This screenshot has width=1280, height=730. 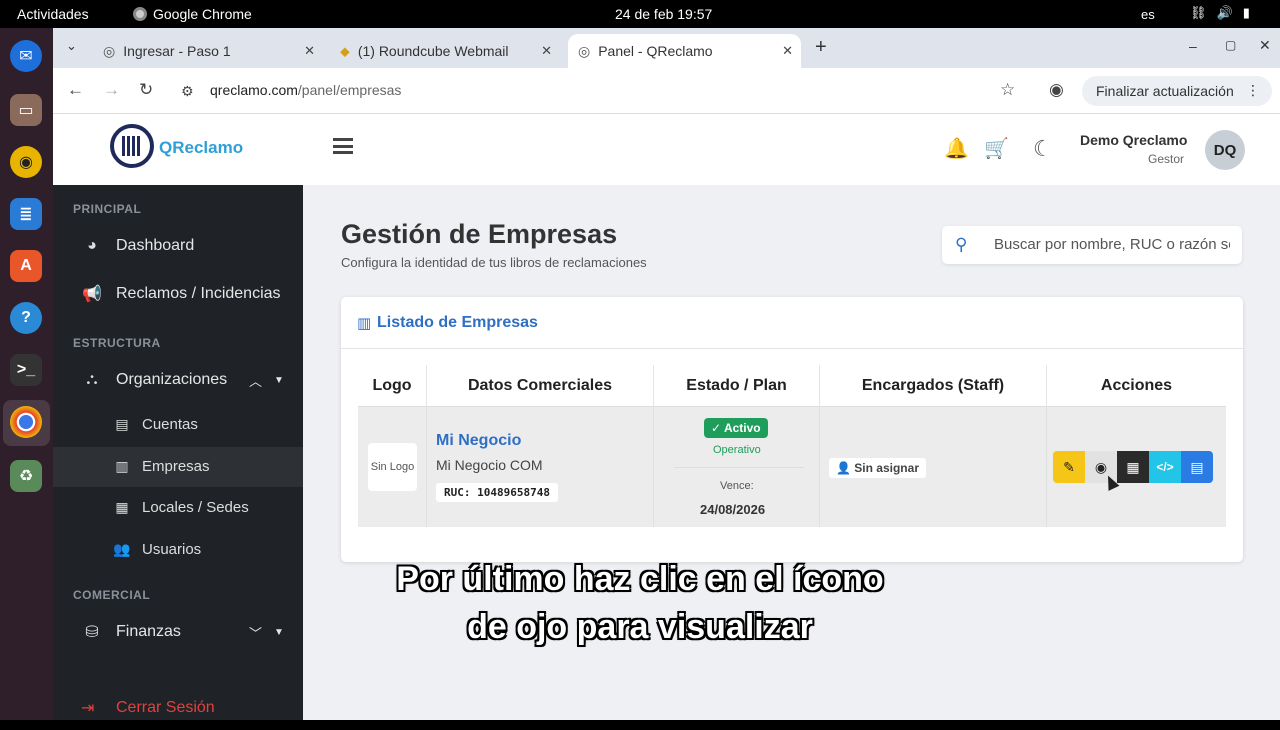 I want to click on active-app-menu: Google Chrome, so click(x=192, y=14).